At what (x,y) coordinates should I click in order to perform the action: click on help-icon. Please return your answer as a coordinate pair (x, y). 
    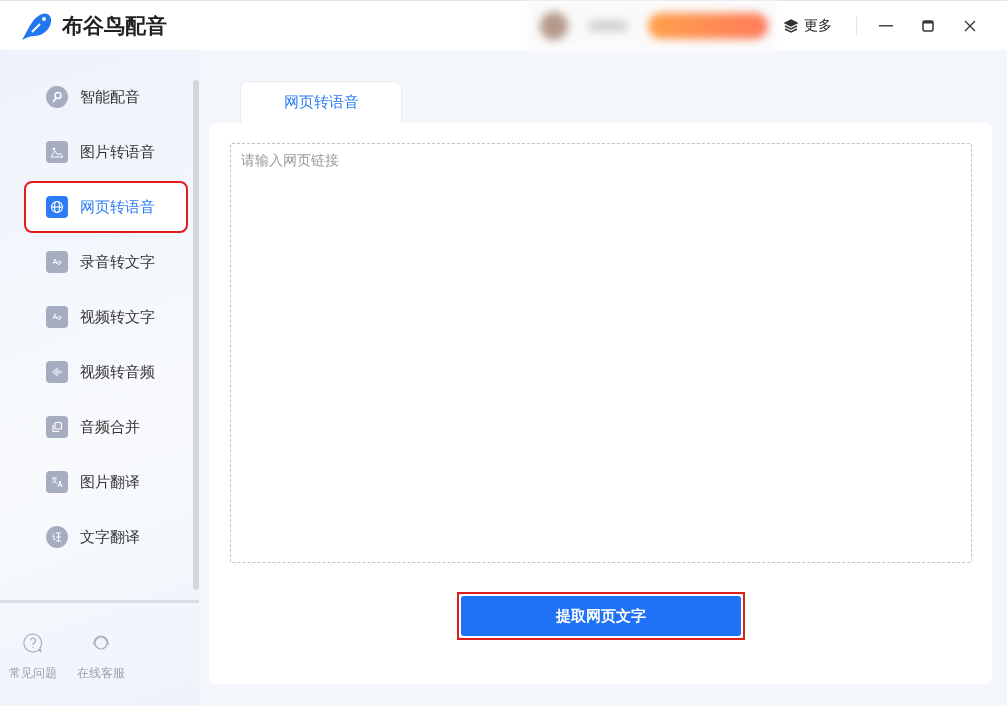
    Looking at the image, I should click on (33, 643).